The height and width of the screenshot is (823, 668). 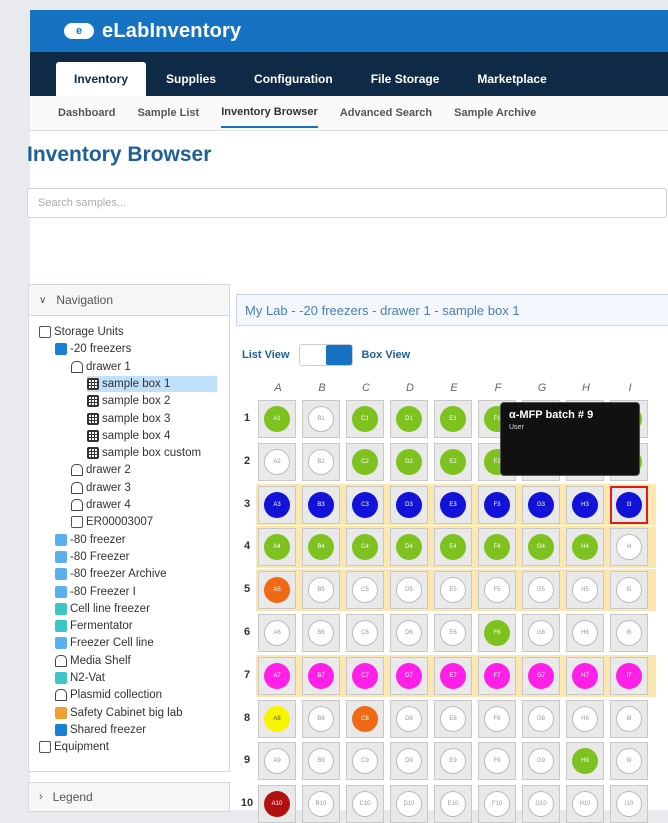 What do you see at coordinates (585, 804) in the screenshot?
I see `box-cell: H10` at bounding box center [585, 804].